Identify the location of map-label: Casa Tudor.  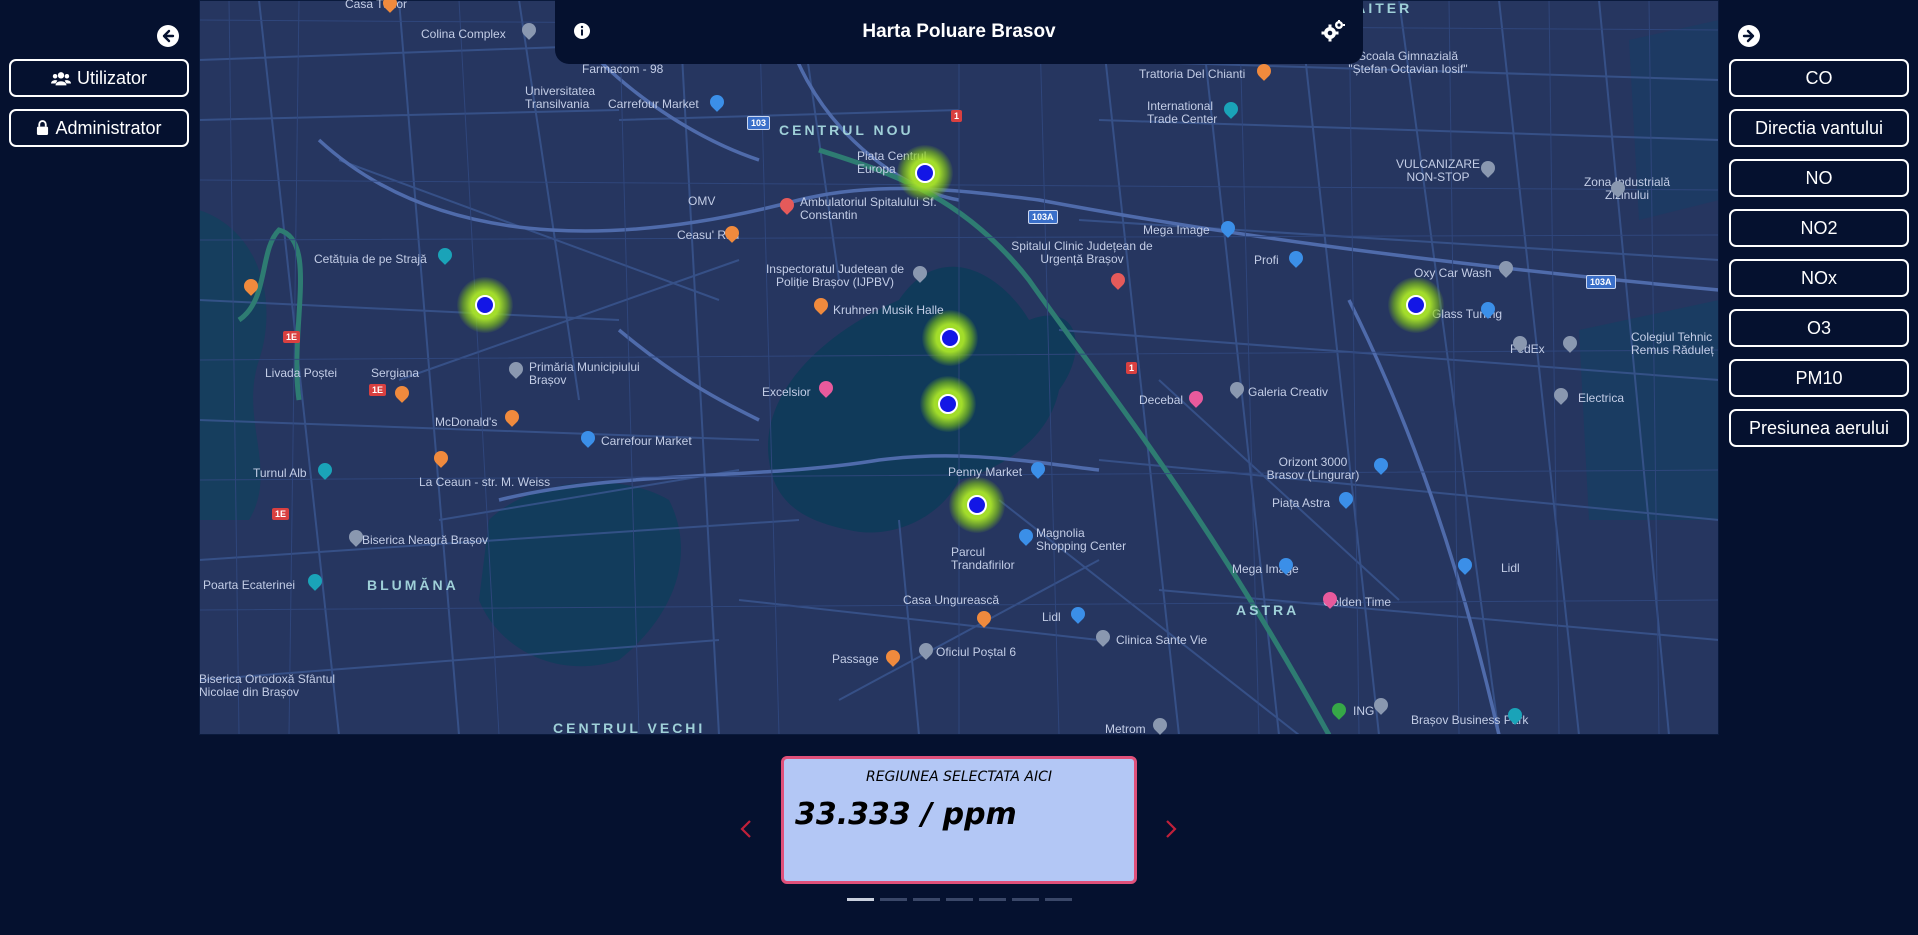
(376, 5).